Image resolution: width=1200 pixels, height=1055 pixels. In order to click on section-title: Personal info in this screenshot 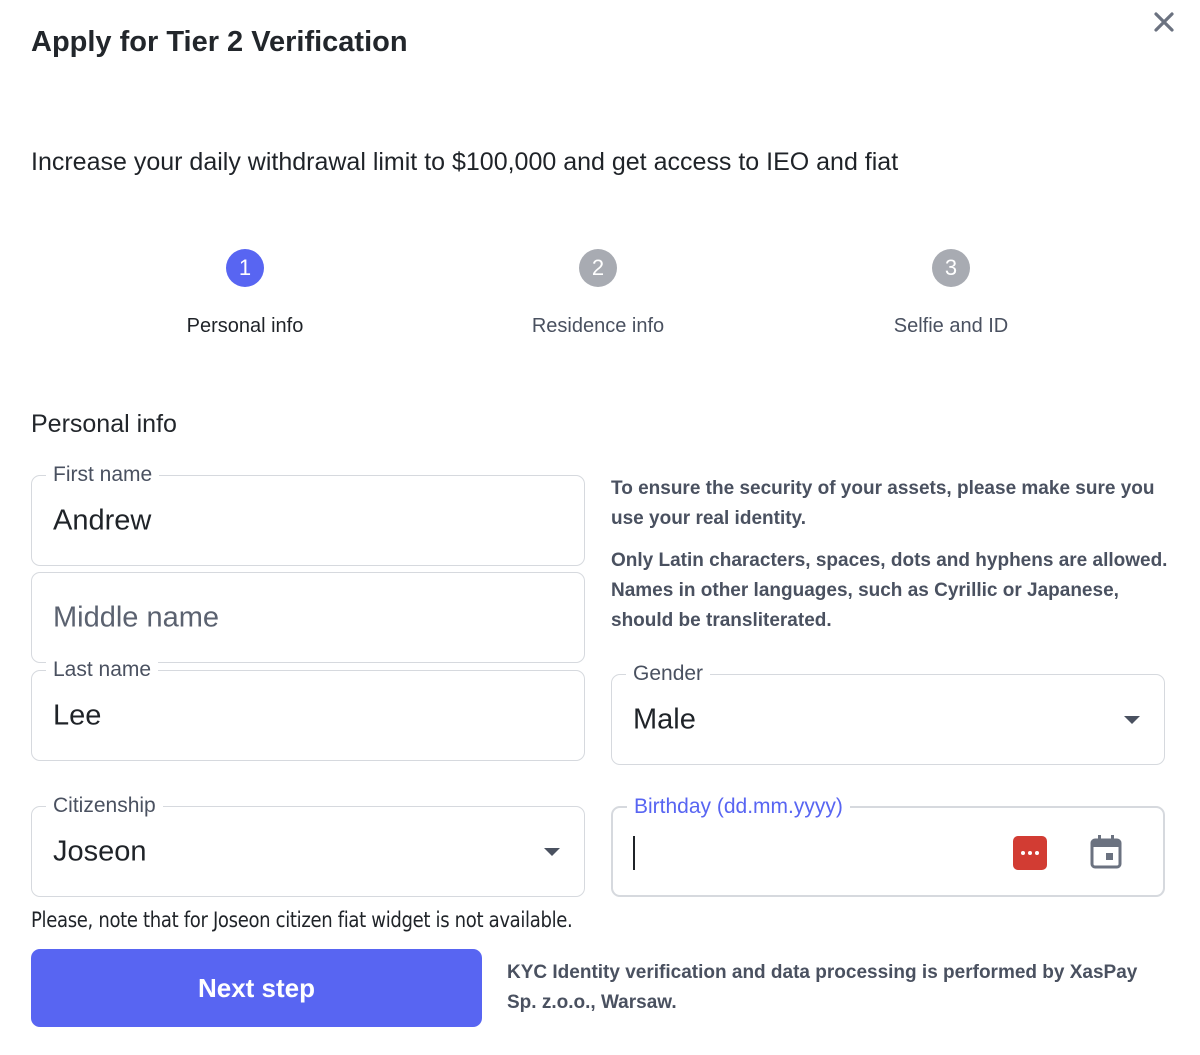, I will do `click(104, 424)`.